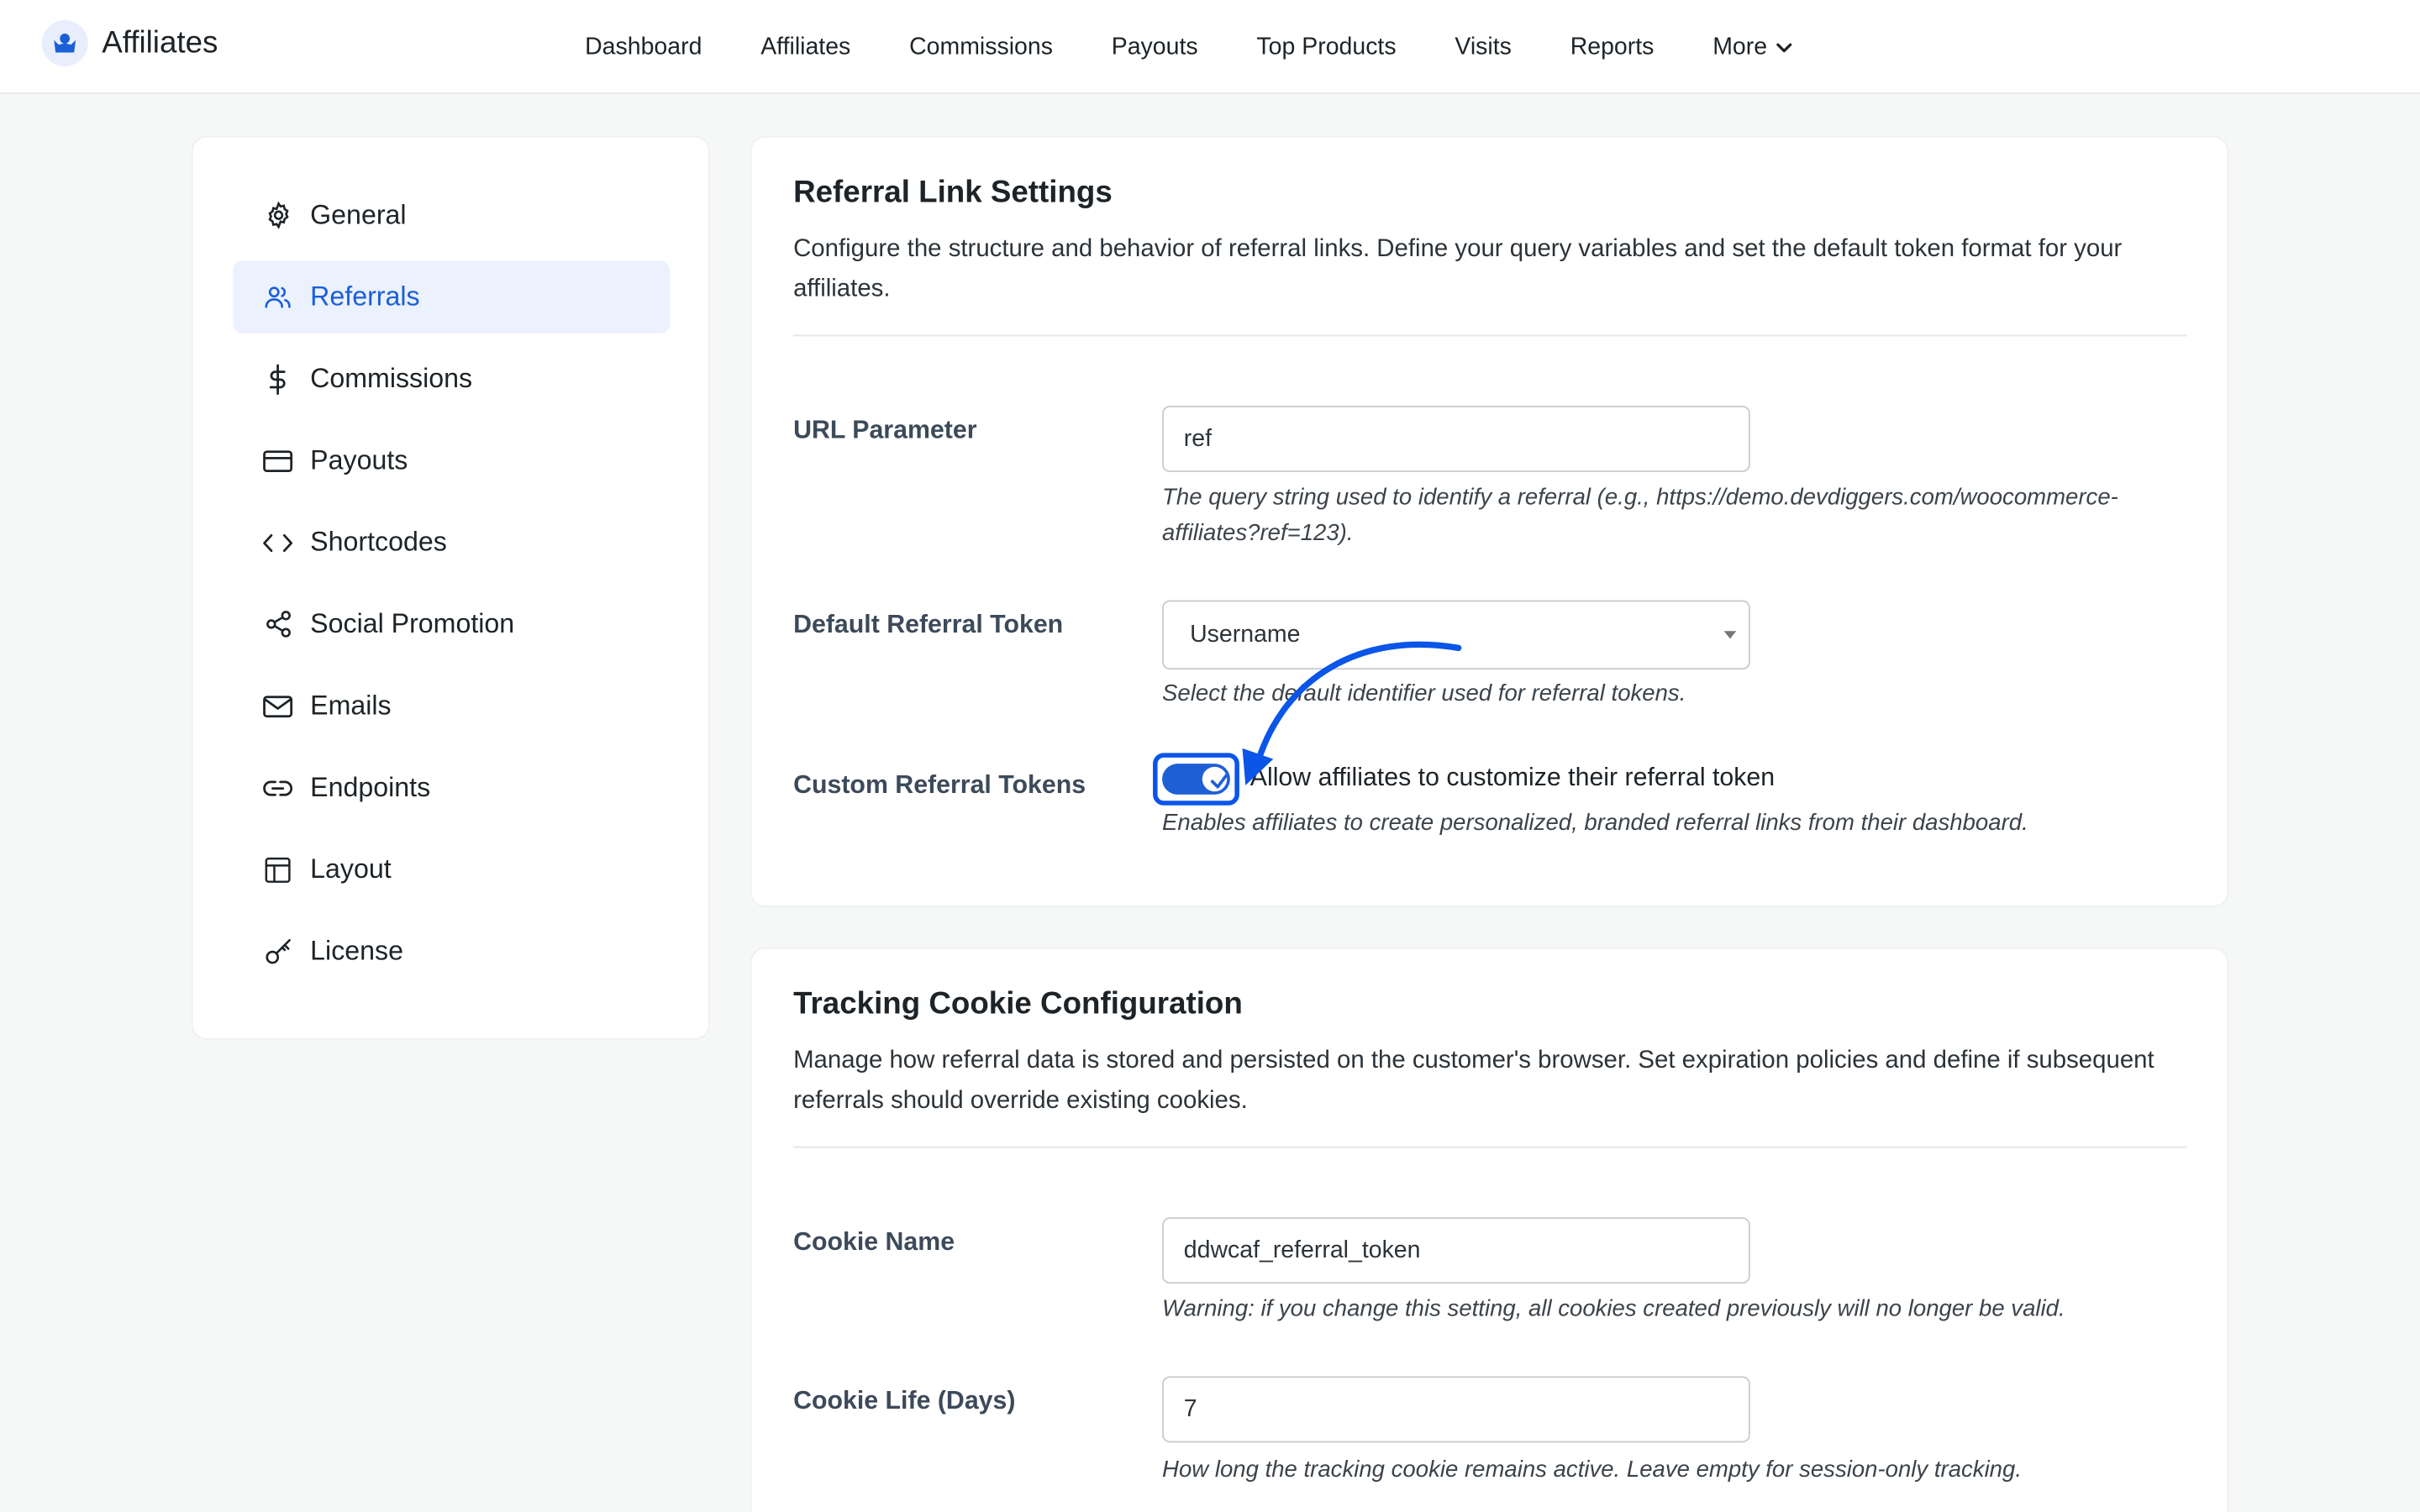  What do you see at coordinates (277, 379) in the screenshot?
I see `dollar-icon` at bounding box center [277, 379].